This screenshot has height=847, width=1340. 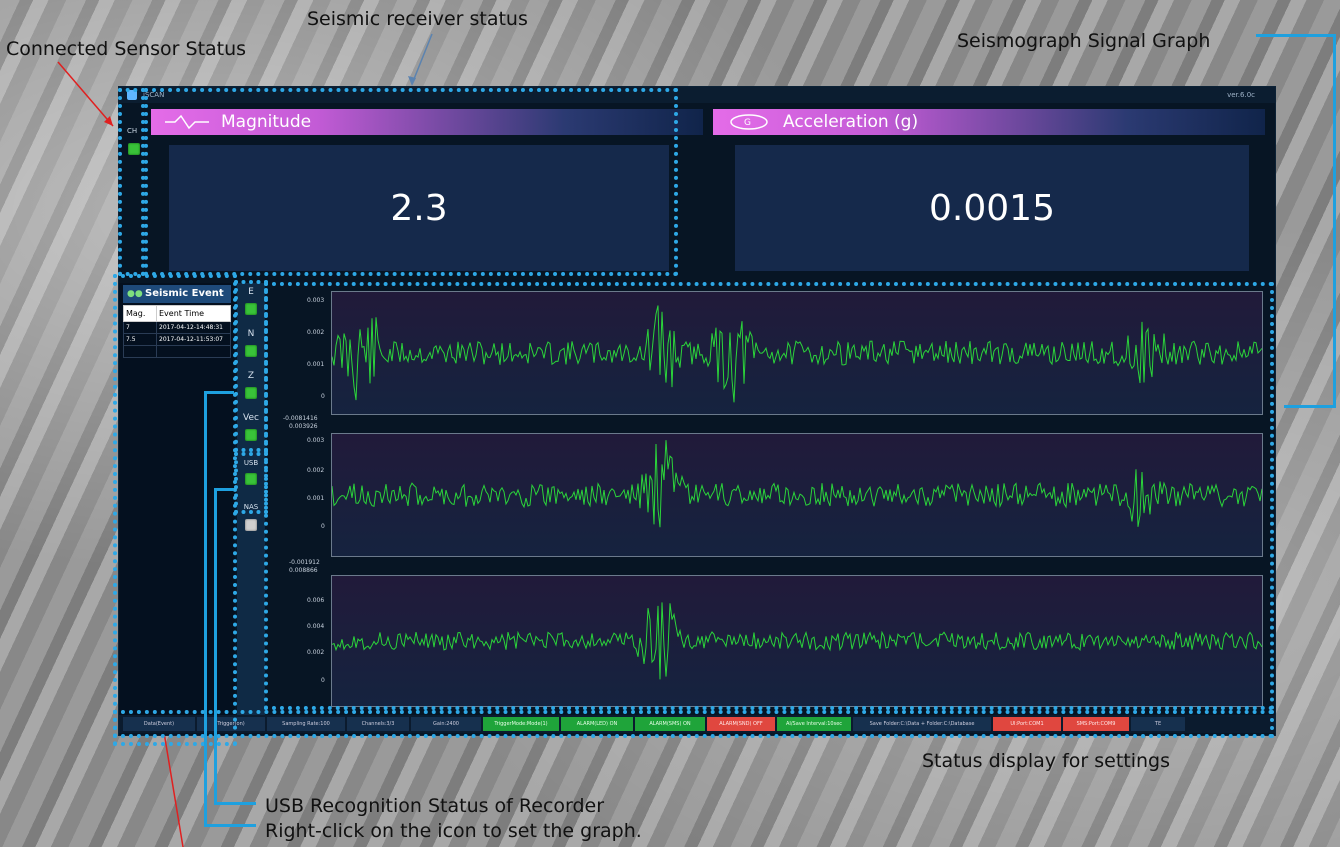 What do you see at coordinates (131, 182) in the screenshot?
I see `highlight-sensor-status` at bounding box center [131, 182].